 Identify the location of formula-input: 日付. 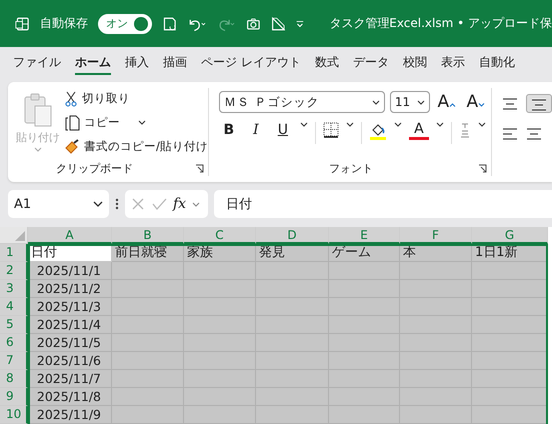
(383, 204).